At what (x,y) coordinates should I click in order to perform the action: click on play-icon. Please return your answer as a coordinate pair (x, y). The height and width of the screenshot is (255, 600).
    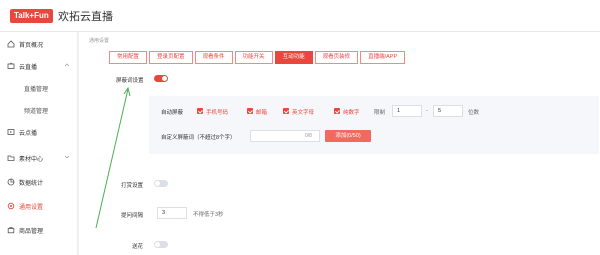
    Looking at the image, I should click on (11, 132).